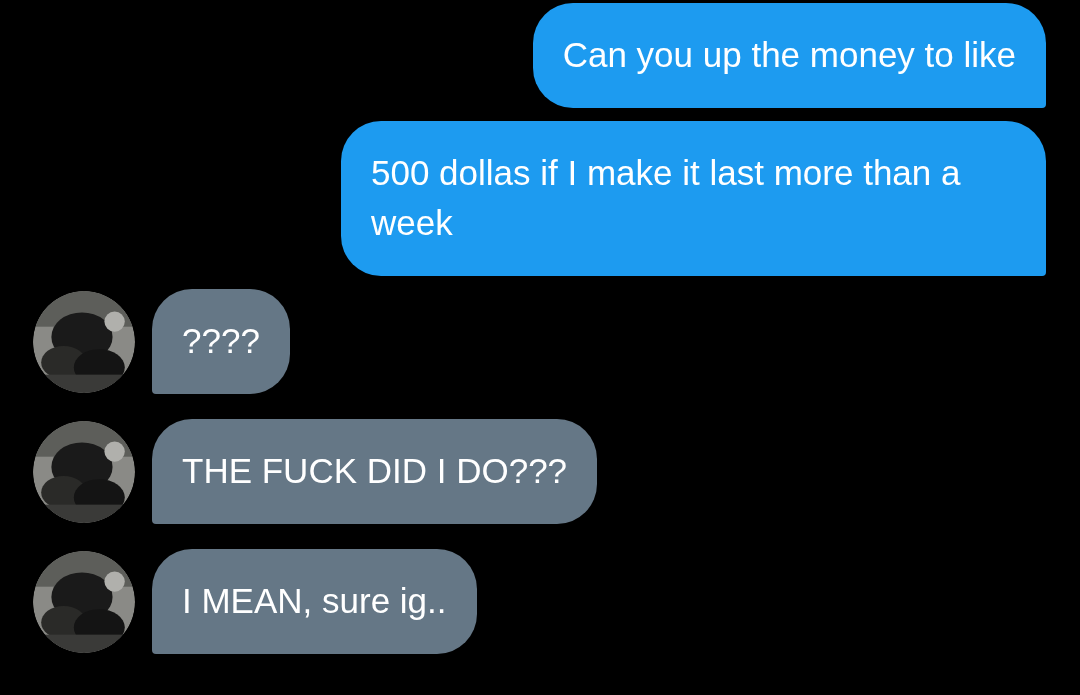 This screenshot has height=695, width=1080. What do you see at coordinates (789, 55) in the screenshot?
I see `sent-message: Can you up the money to like` at bounding box center [789, 55].